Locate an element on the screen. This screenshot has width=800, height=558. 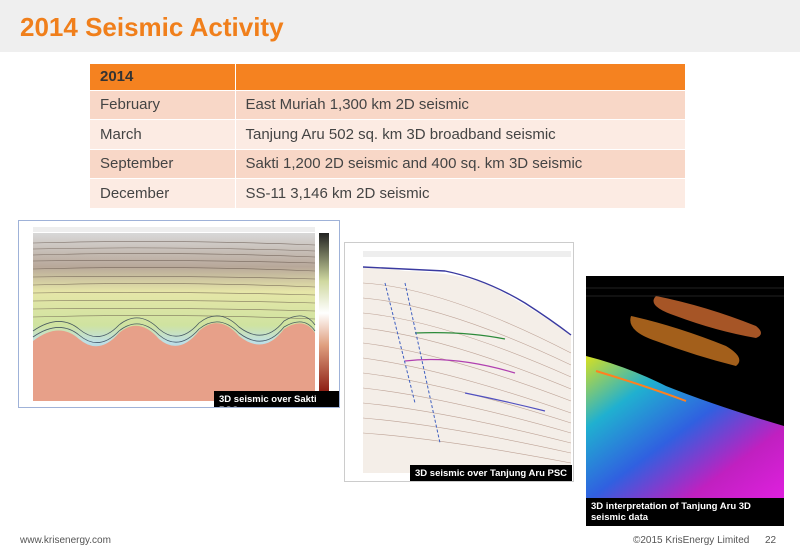
table-cell-month: March is located at coordinates (162, 134).